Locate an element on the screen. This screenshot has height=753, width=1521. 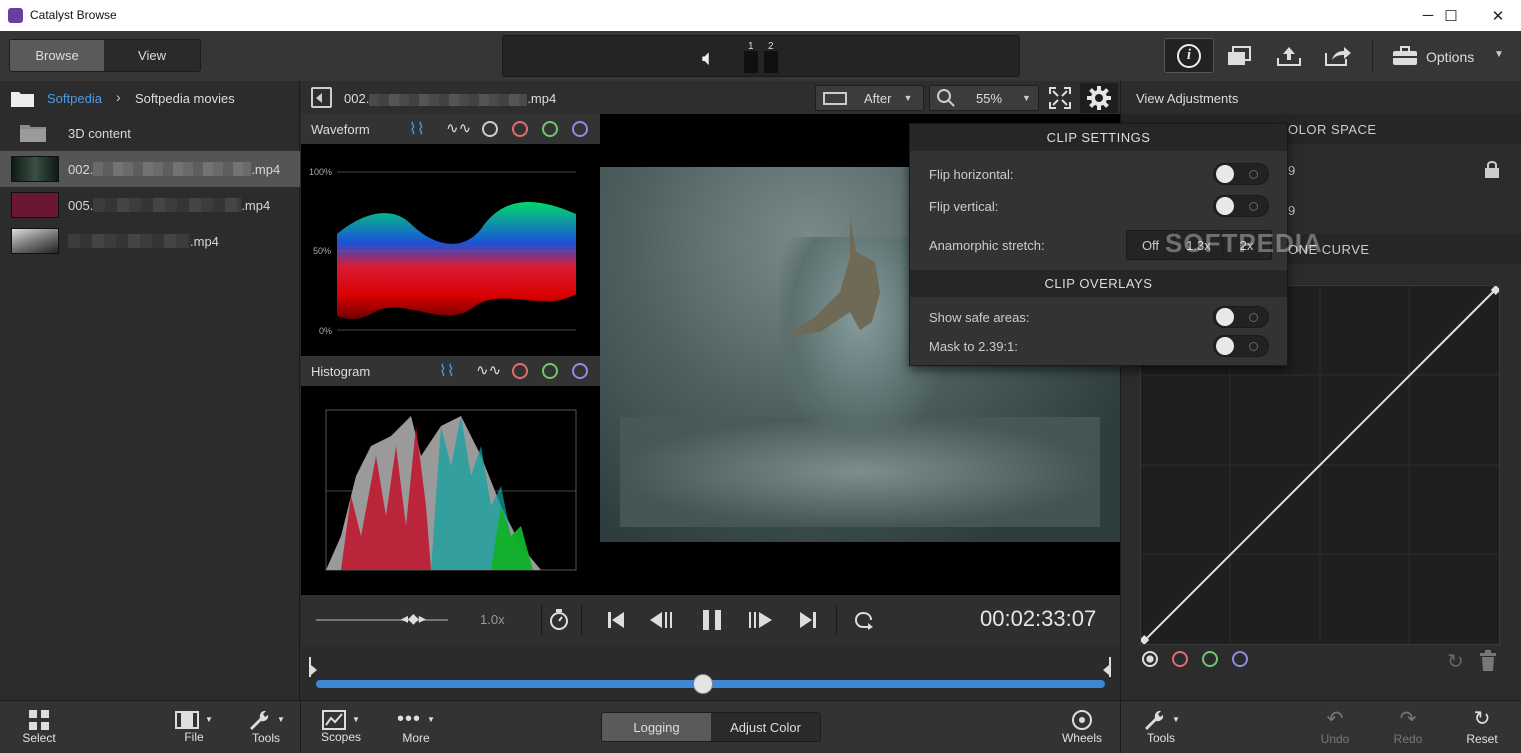
upload-button is located at coordinates (1289, 56).